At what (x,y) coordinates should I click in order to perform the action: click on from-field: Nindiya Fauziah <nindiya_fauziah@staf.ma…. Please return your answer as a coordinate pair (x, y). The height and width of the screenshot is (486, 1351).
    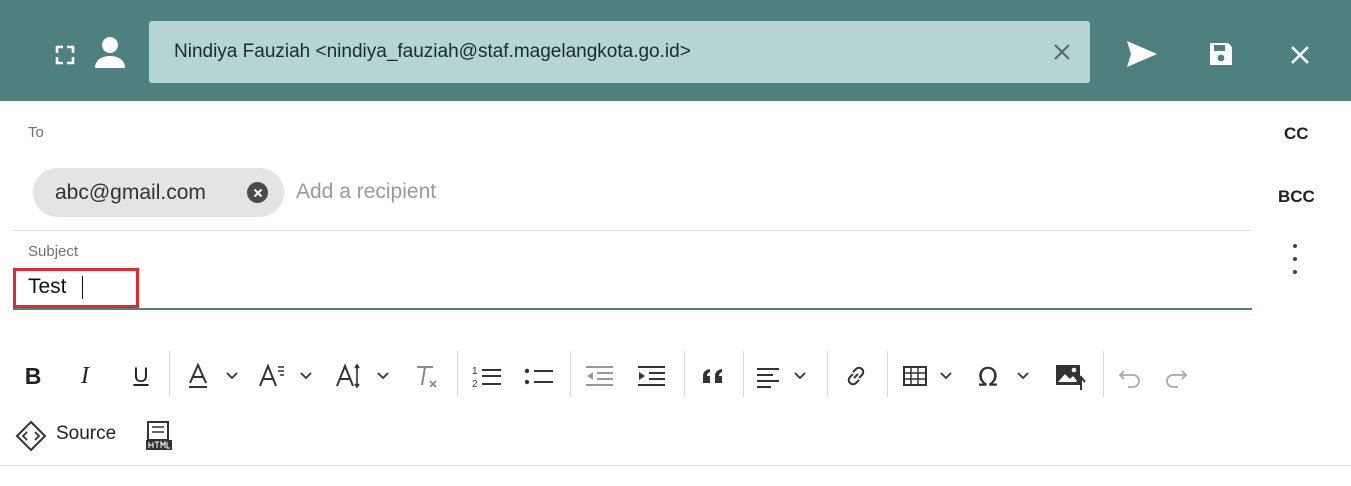
    Looking at the image, I should click on (619, 52).